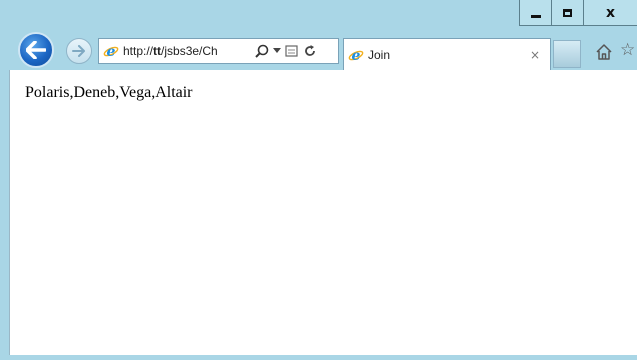  What do you see at coordinates (187, 51) in the screenshot?
I see `url-text: http://tt/jsbs3e/Ch` at bounding box center [187, 51].